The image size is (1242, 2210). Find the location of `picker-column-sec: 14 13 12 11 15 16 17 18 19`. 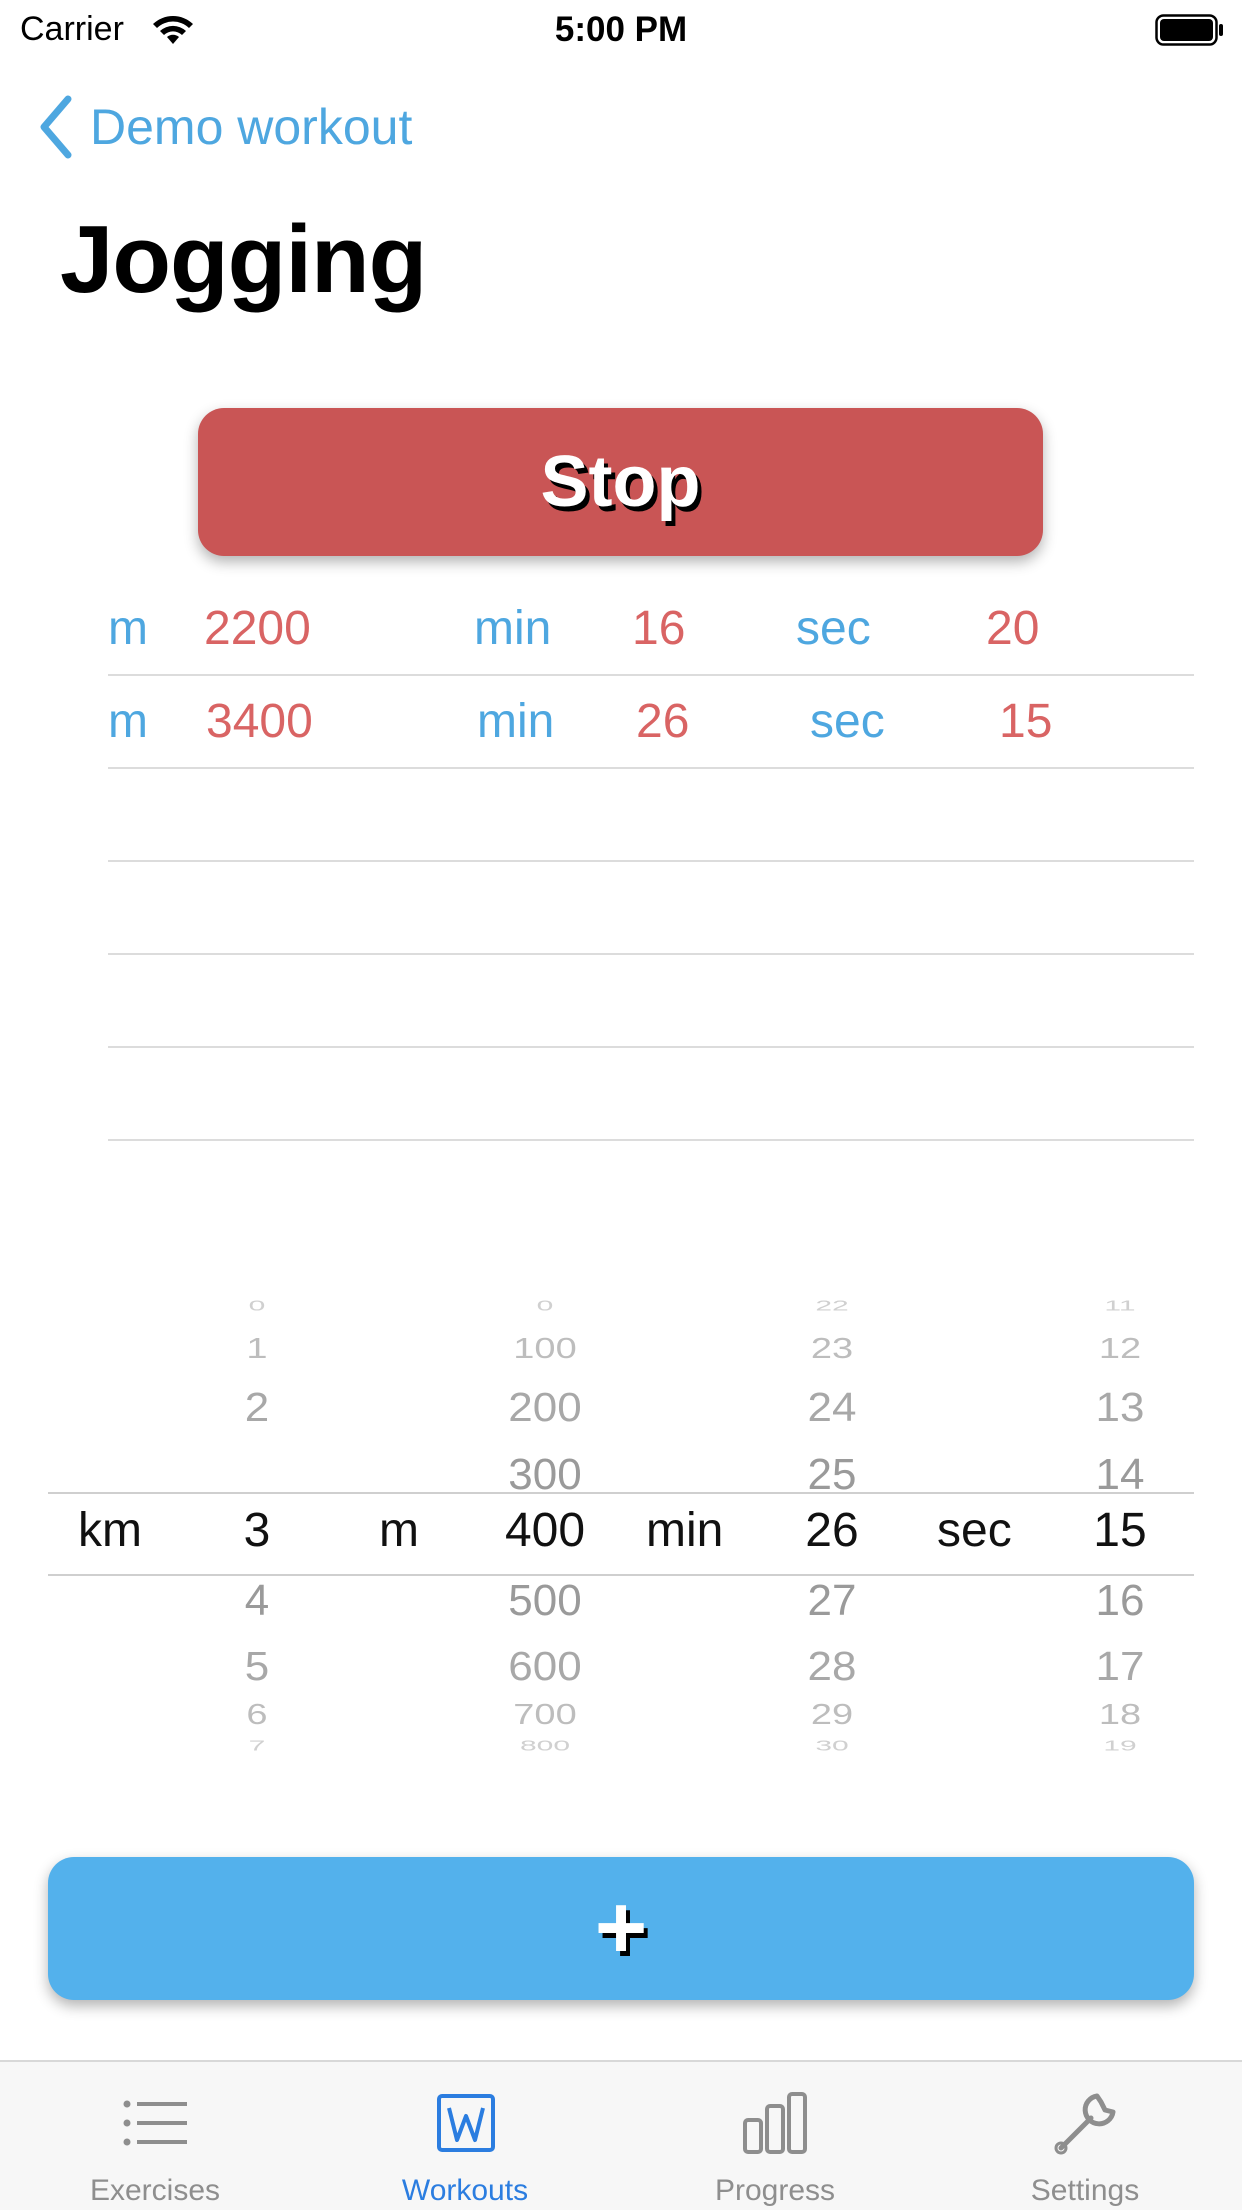

picker-column-sec: 14 13 12 11 15 16 17 18 19 is located at coordinates (1120, 1525).